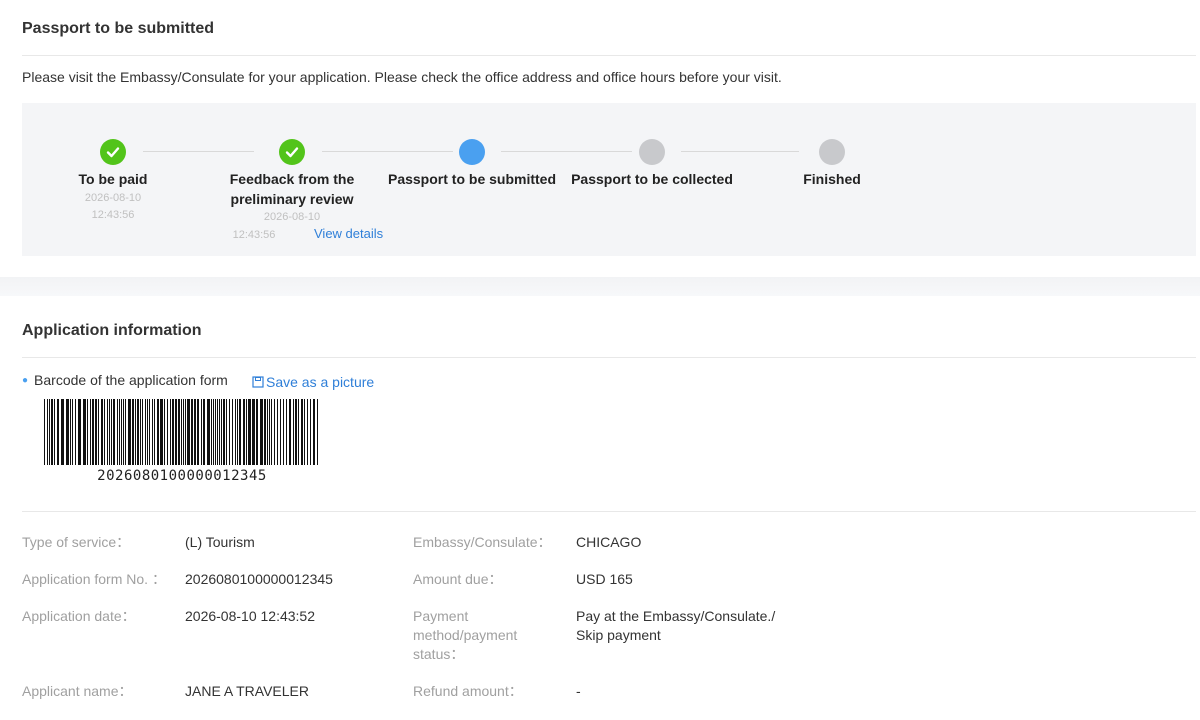 This screenshot has height=720, width=1200. I want to click on title-divider, so click(609, 55).